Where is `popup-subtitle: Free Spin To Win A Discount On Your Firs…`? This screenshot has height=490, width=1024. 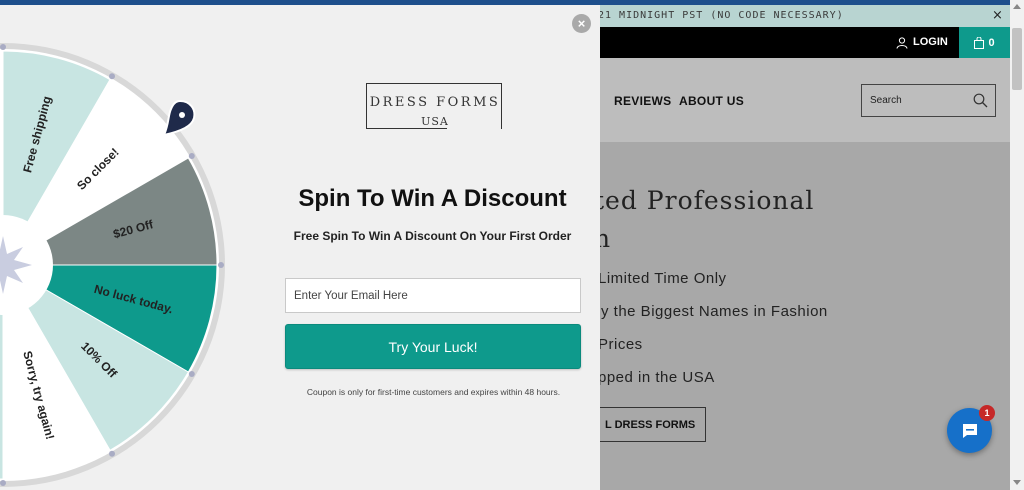 popup-subtitle: Free Spin To Win A Discount On Your Firs… is located at coordinates (432, 236).